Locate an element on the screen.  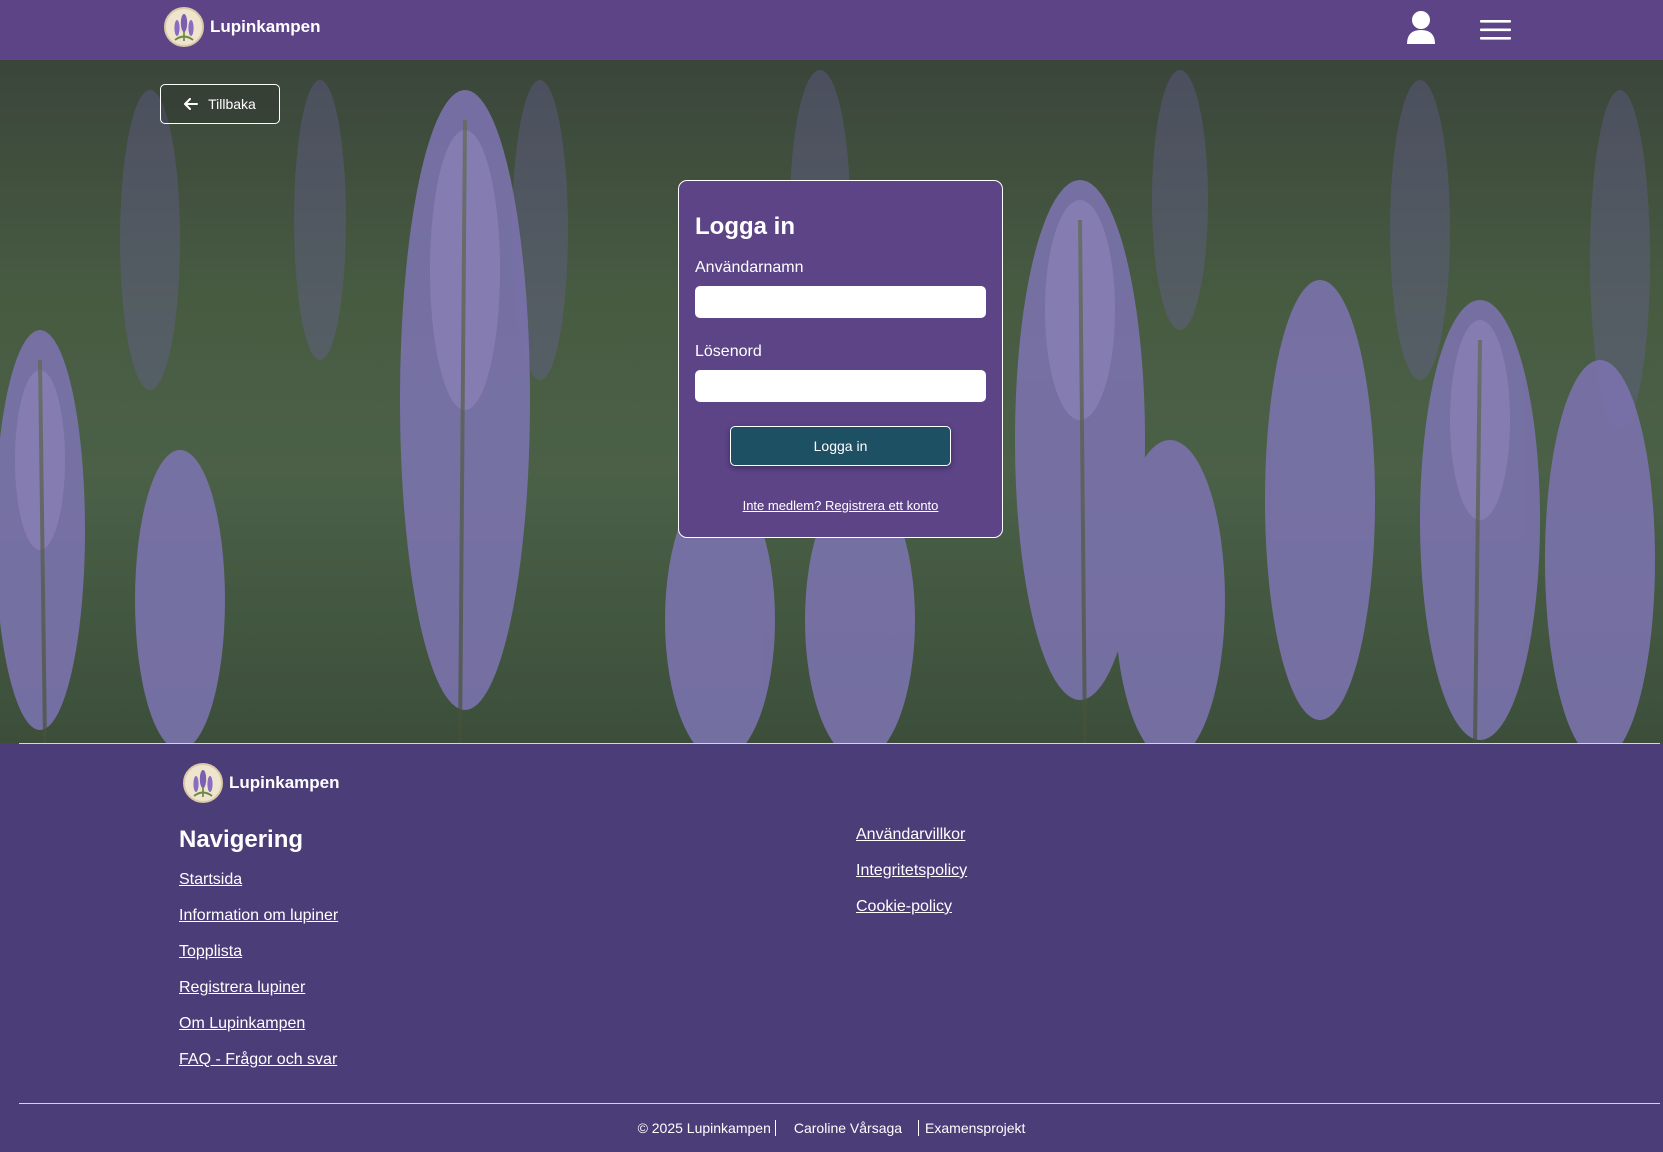
footer-link-om: Om Lupinkampen is located at coordinates (242, 1023).